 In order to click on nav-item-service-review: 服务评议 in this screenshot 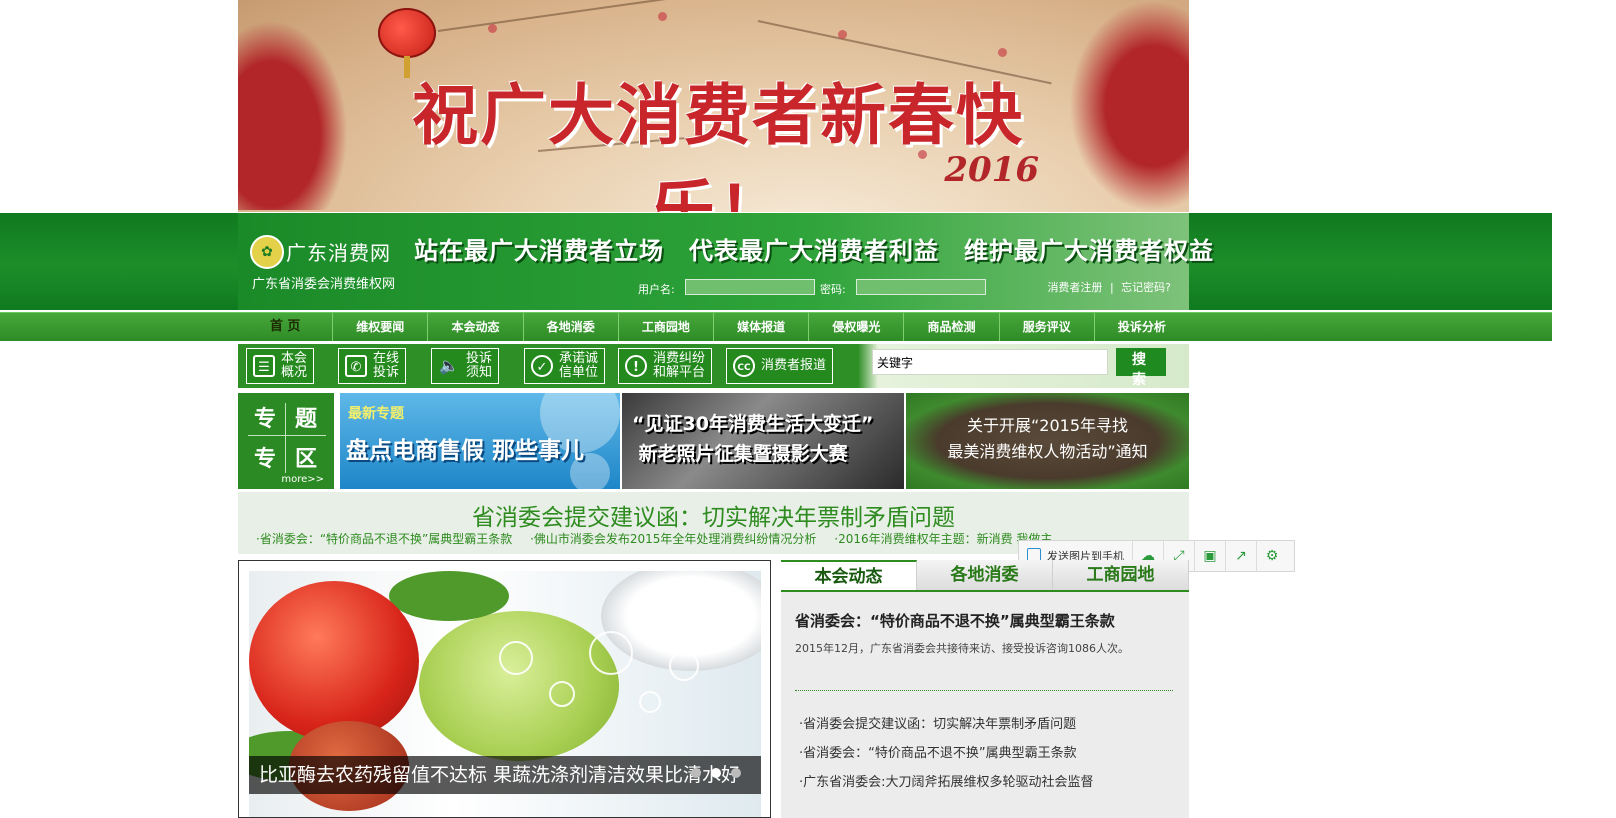, I will do `click(1047, 327)`.